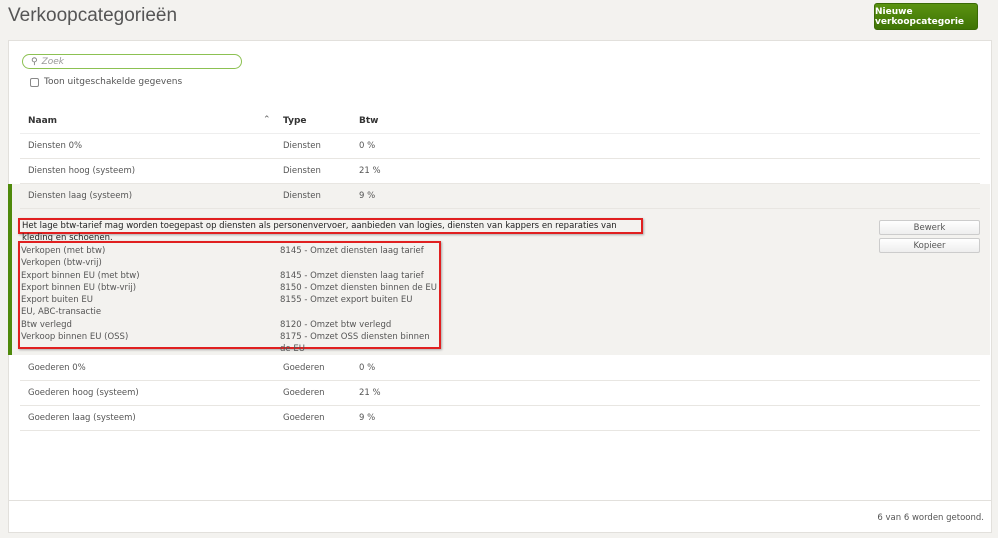  I want to click on footer-divider, so click(500, 500).